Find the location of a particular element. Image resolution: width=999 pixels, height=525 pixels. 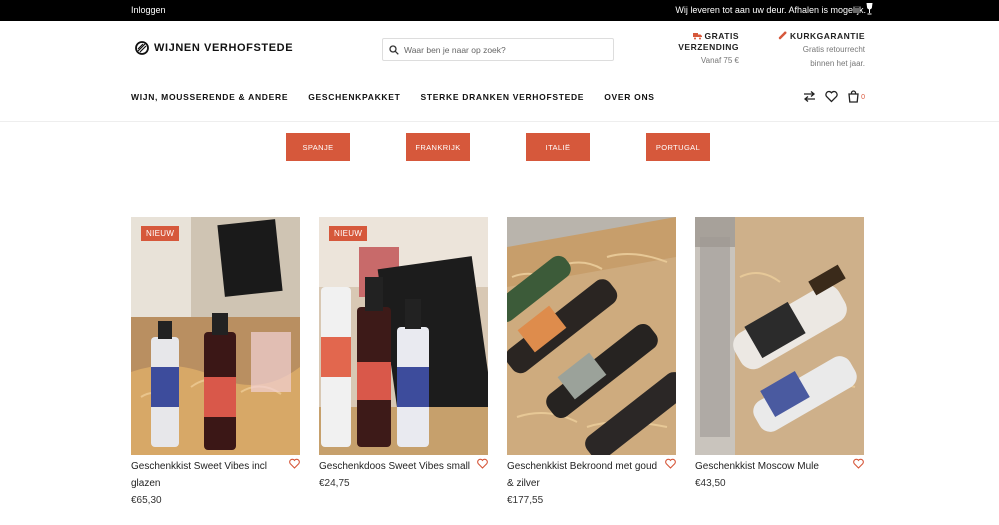

usp-subtitle: Gratis retourrecht is located at coordinates (833, 49).